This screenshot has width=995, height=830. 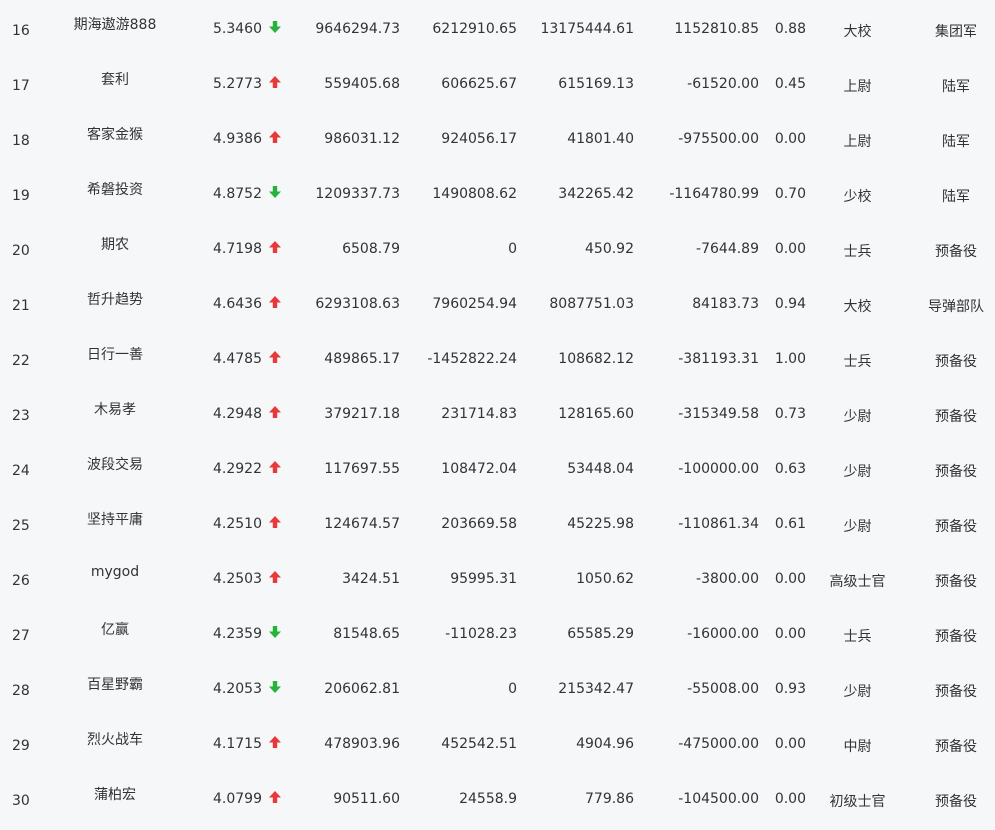 I want to click on trader-name: 哲升趋势, so click(x=115, y=300).